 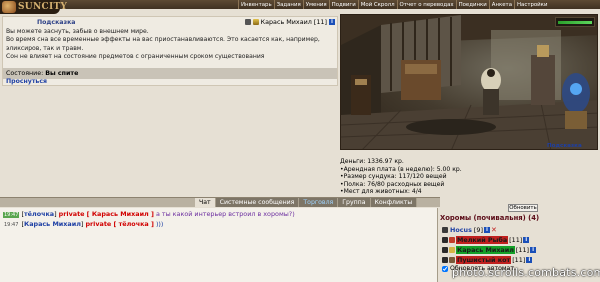 I want to click on user-badge: Карась Михаил [11] i, so click(x=289, y=22).